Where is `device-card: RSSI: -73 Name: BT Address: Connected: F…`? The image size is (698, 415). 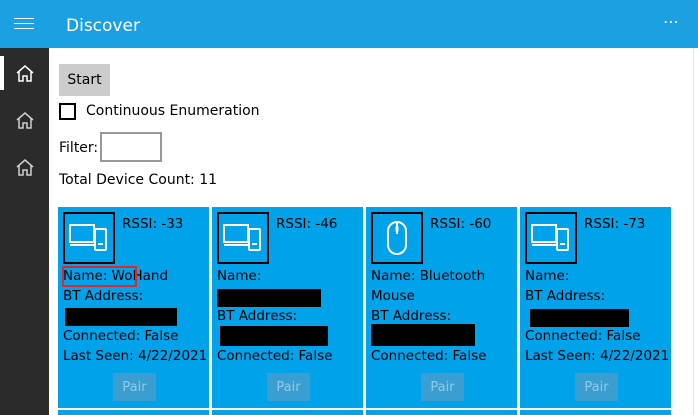
device-card: RSSI: -73 Name: BT Address: Connected: F… is located at coordinates (595, 307).